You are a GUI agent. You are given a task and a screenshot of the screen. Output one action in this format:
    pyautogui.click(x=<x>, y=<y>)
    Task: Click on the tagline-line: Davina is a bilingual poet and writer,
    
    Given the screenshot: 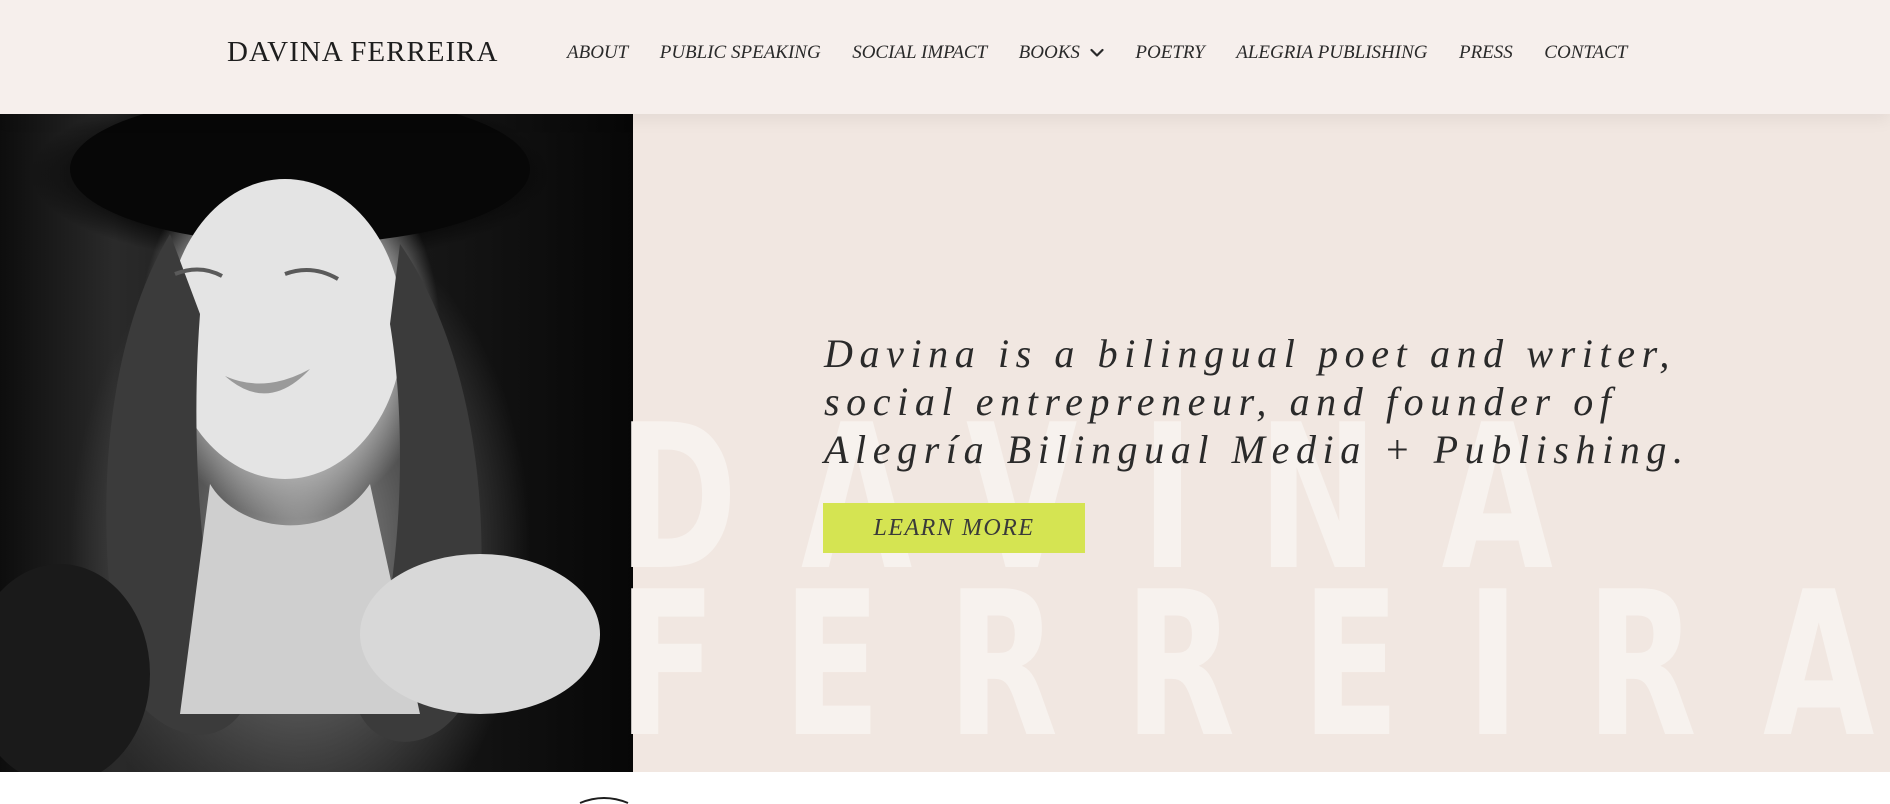 What is the action you would take?
    pyautogui.click(x=1250, y=353)
    